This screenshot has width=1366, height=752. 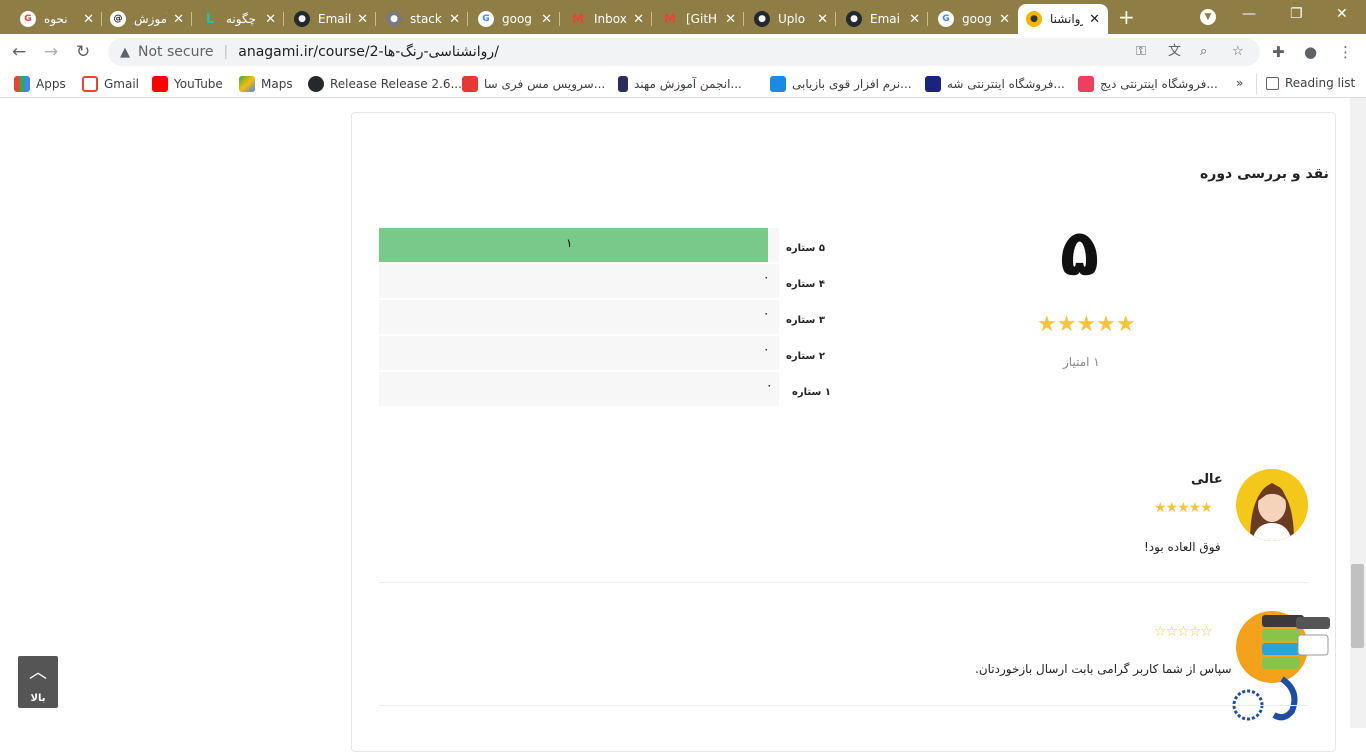 I want to click on gmail-icon: M, so click(x=670, y=19).